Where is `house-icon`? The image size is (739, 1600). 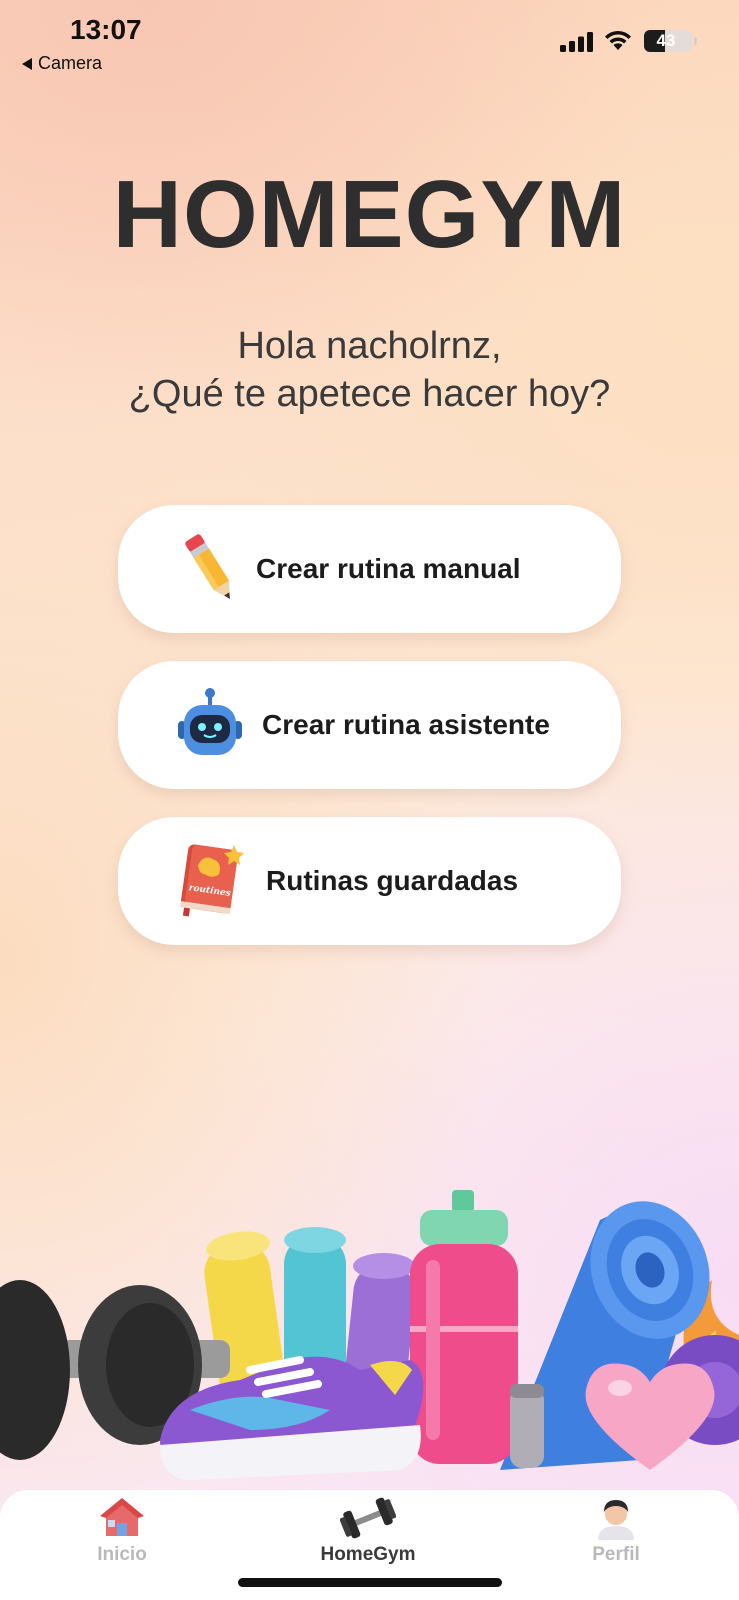
house-icon is located at coordinates (122, 1517).